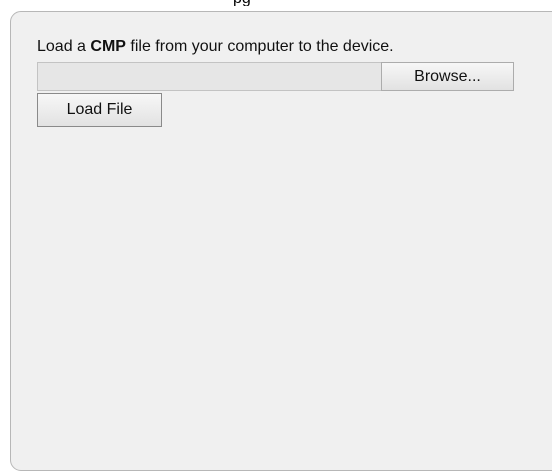  What do you see at coordinates (209, 76) in the screenshot?
I see `file-path-field` at bounding box center [209, 76].